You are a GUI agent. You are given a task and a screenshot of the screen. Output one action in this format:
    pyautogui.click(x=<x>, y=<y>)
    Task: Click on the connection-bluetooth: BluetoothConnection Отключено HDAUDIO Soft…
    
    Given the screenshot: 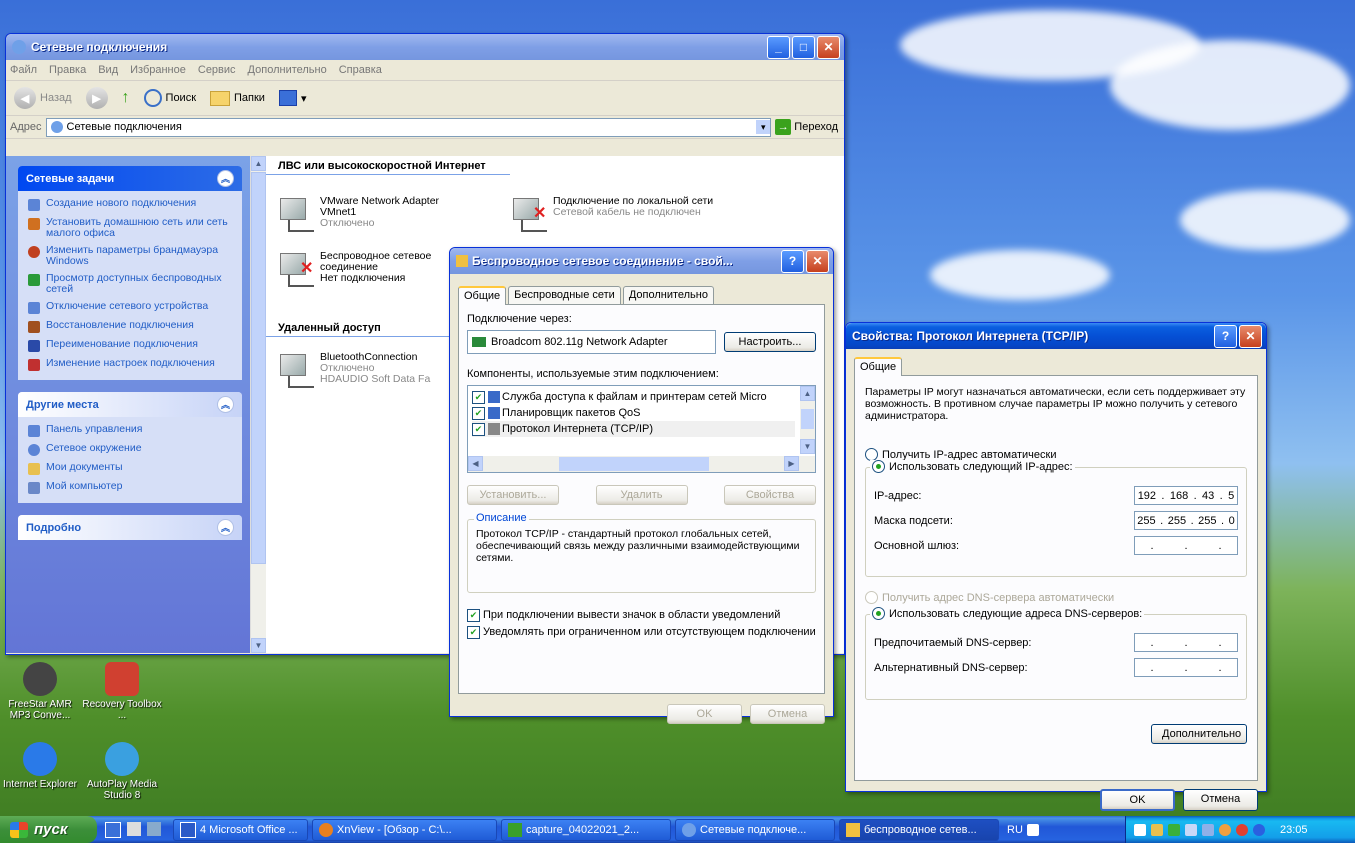 What is the action you would take?
    pyautogui.click(x=354, y=370)
    